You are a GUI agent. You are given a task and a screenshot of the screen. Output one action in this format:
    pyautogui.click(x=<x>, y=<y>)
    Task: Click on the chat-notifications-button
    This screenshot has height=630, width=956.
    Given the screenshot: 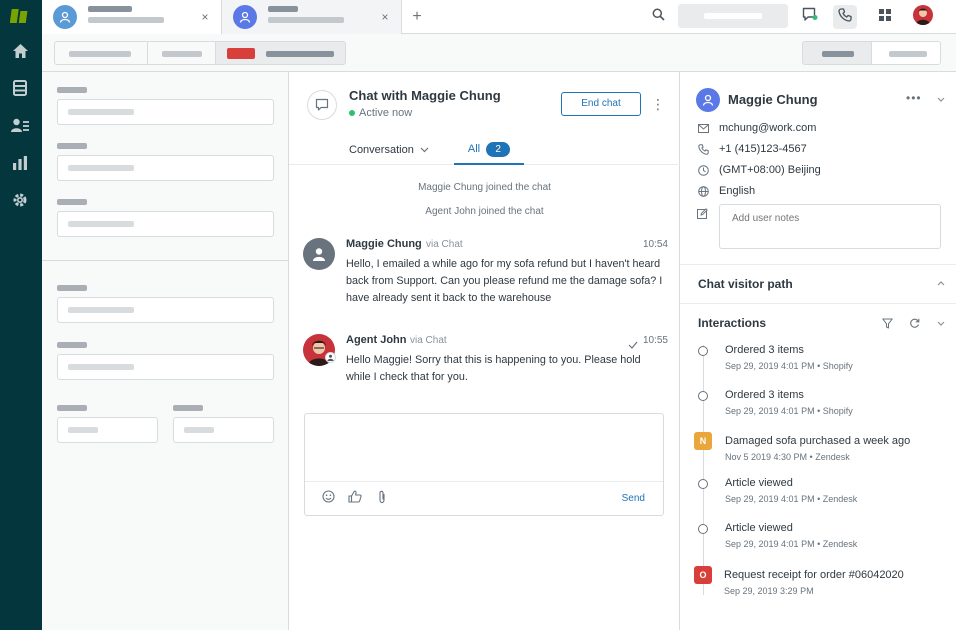 What is the action you would take?
    pyautogui.click(x=810, y=17)
    